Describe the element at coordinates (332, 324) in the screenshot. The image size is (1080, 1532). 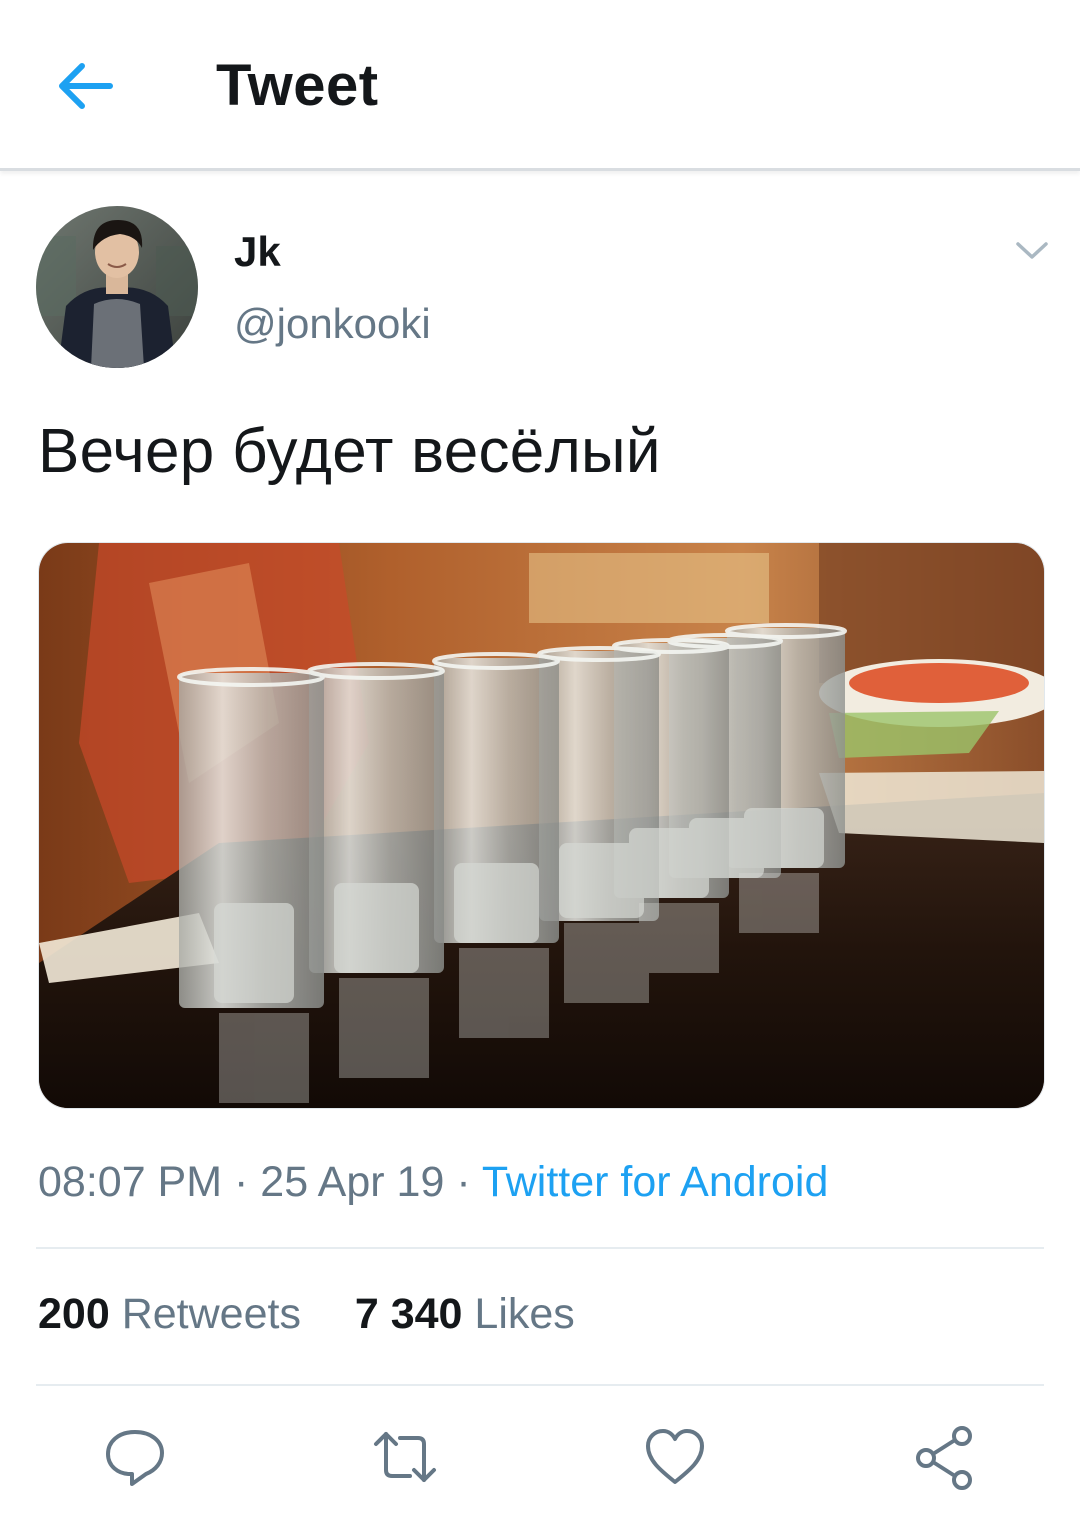
I see `user-handle: @jonkooki` at that location.